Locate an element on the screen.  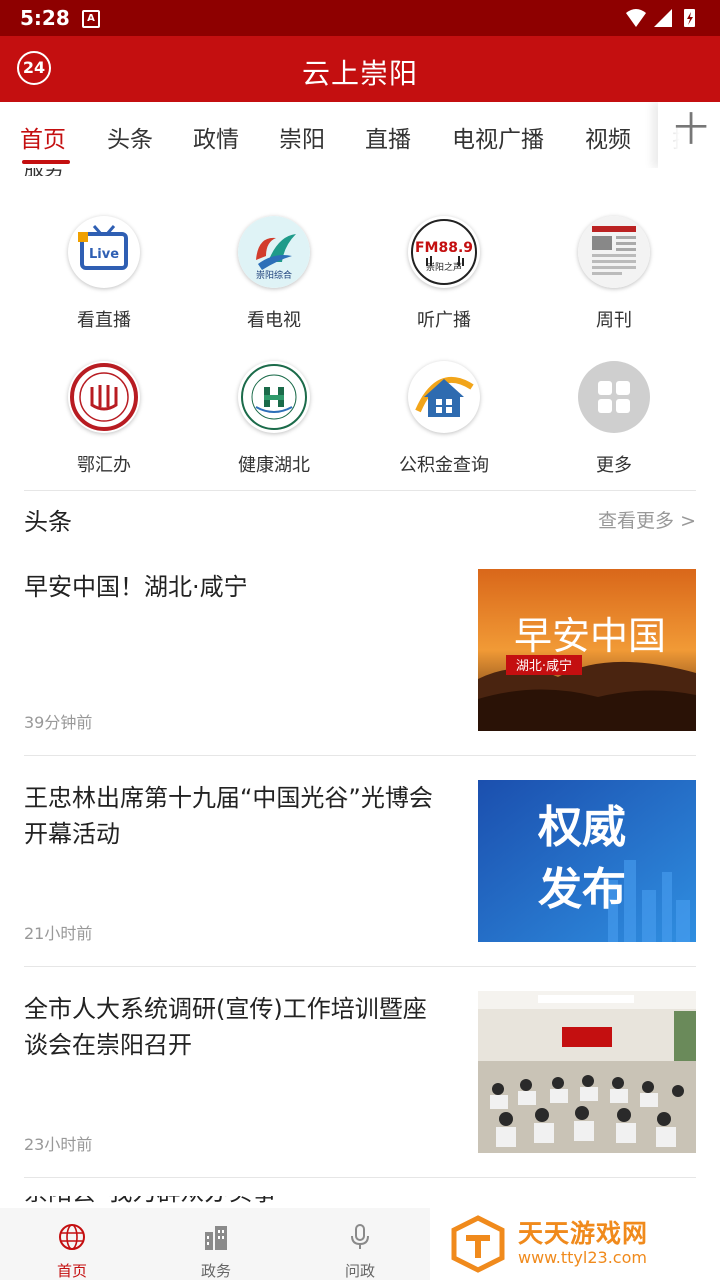
news-thumbnail: 权威 发布 is located at coordinates (587, 861).